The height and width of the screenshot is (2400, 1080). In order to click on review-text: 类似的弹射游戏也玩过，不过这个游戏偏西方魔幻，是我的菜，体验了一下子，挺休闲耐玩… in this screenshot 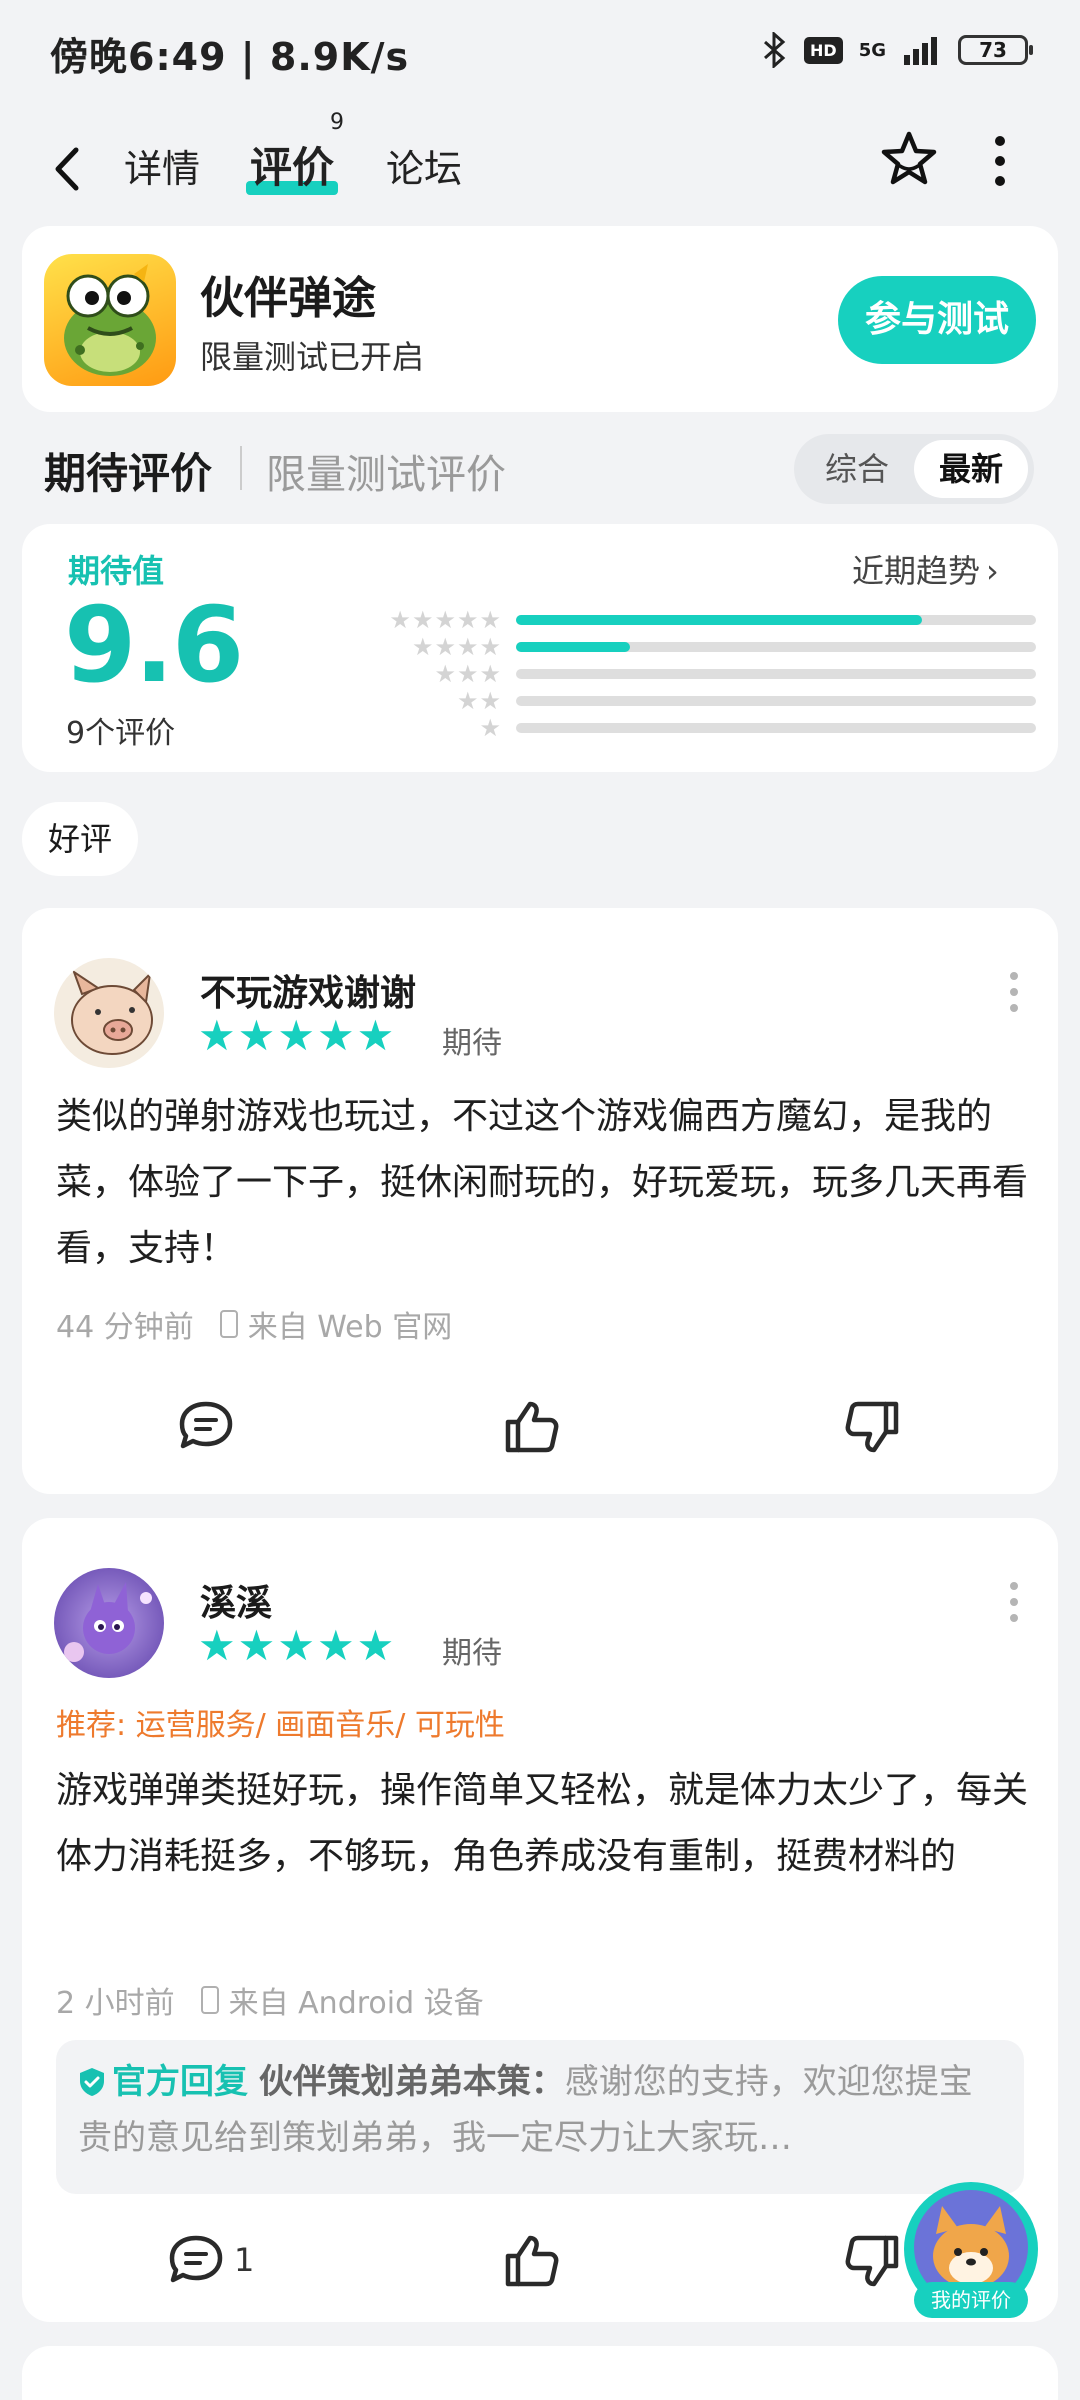, I will do `click(546, 1183)`.